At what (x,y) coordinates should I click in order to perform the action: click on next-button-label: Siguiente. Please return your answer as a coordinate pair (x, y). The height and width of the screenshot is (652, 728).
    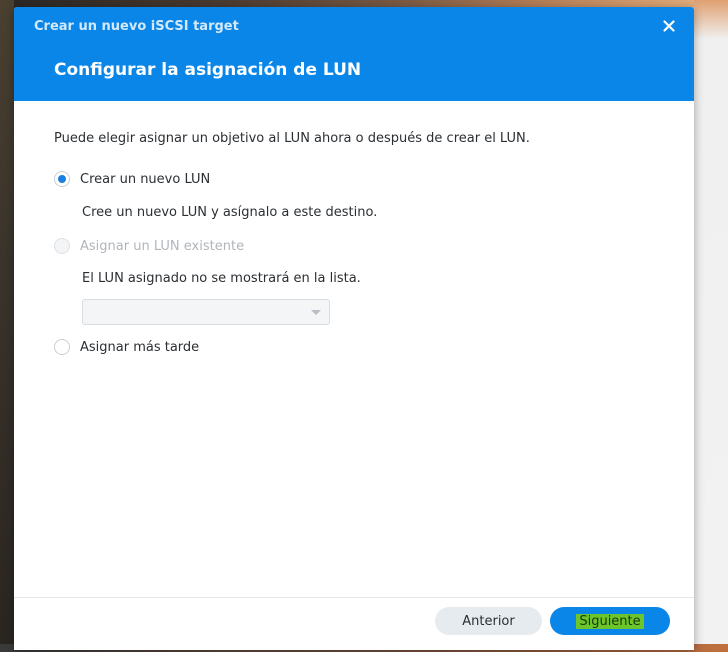
    Looking at the image, I should click on (610, 621).